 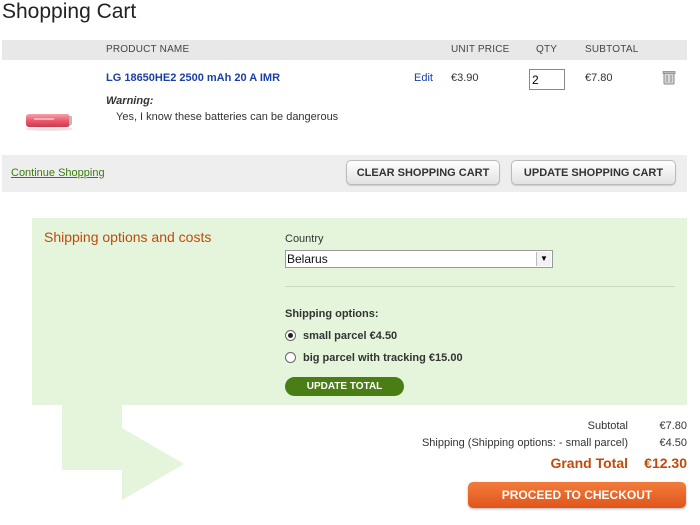 What do you see at coordinates (304, 239) in the screenshot?
I see `country-label: Country` at bounding box center [304, 239].